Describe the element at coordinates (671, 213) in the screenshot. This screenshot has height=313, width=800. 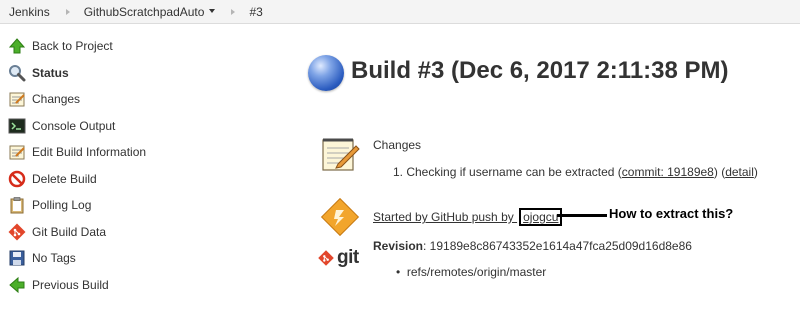
I see `annotation-text: How to extract this?` at that location.